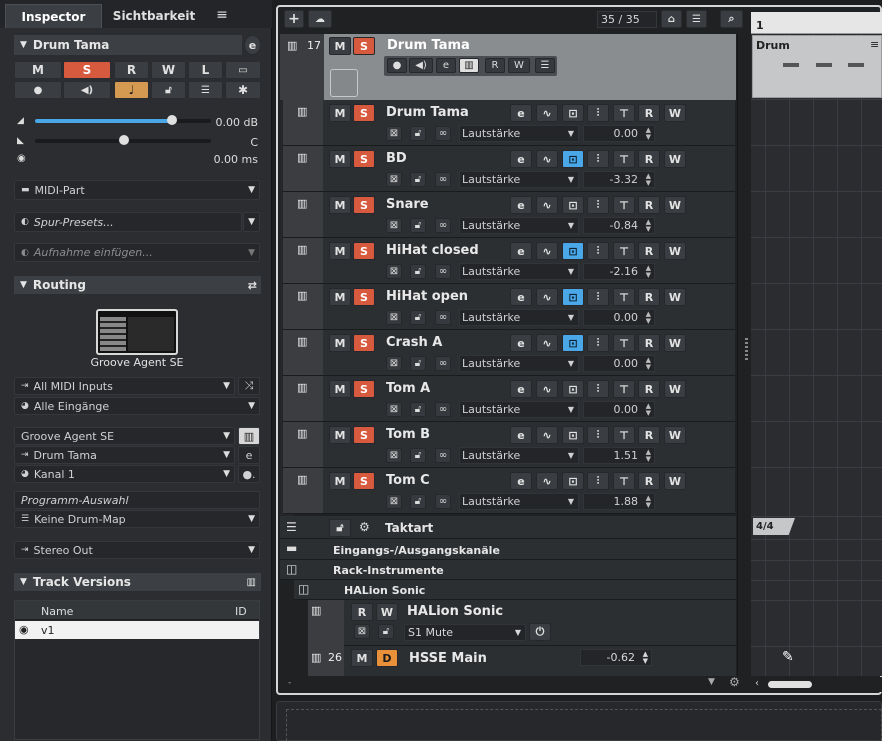  What do you see at coordinates (340, 46) in the screenshot?
I see `folder-mute-button: M` at bounding box center [340, 46].